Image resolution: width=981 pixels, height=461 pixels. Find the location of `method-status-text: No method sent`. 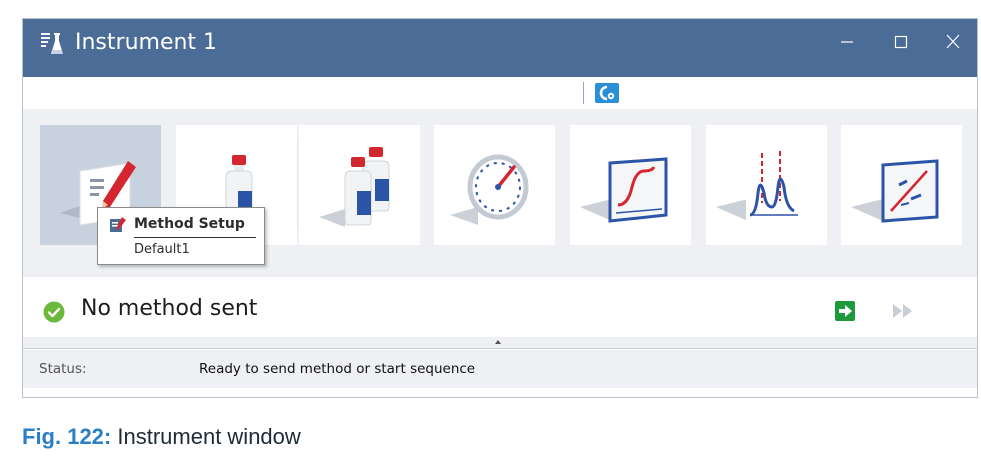

method-status-text: No method sent is located at coordinates (169, 308).